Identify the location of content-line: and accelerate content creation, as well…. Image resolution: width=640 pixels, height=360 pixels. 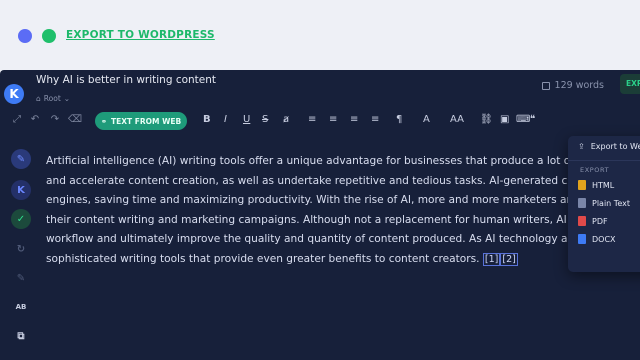
(343, 180).